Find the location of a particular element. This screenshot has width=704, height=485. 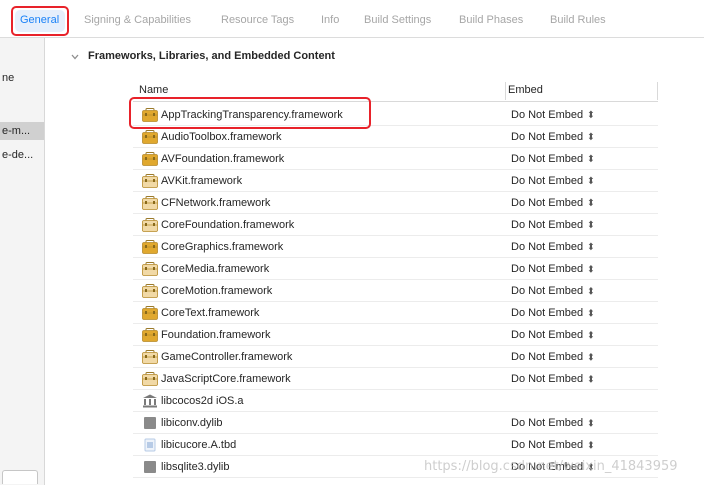

column-divider is located at coordinates (657, 91).